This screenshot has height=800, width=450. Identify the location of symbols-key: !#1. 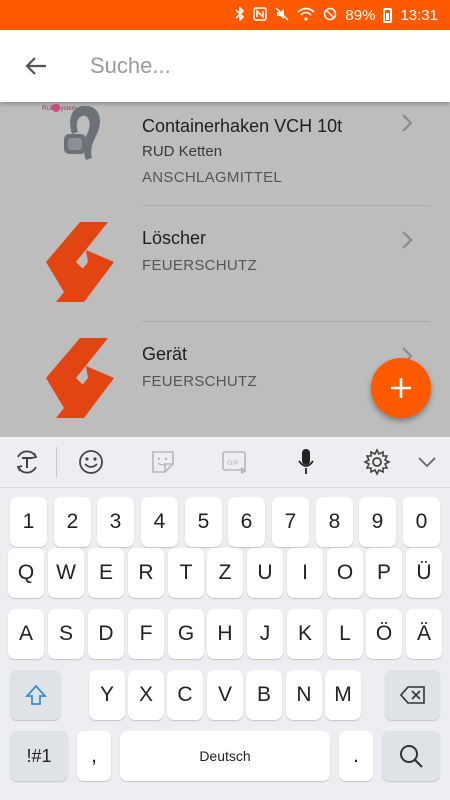
(39, 756).